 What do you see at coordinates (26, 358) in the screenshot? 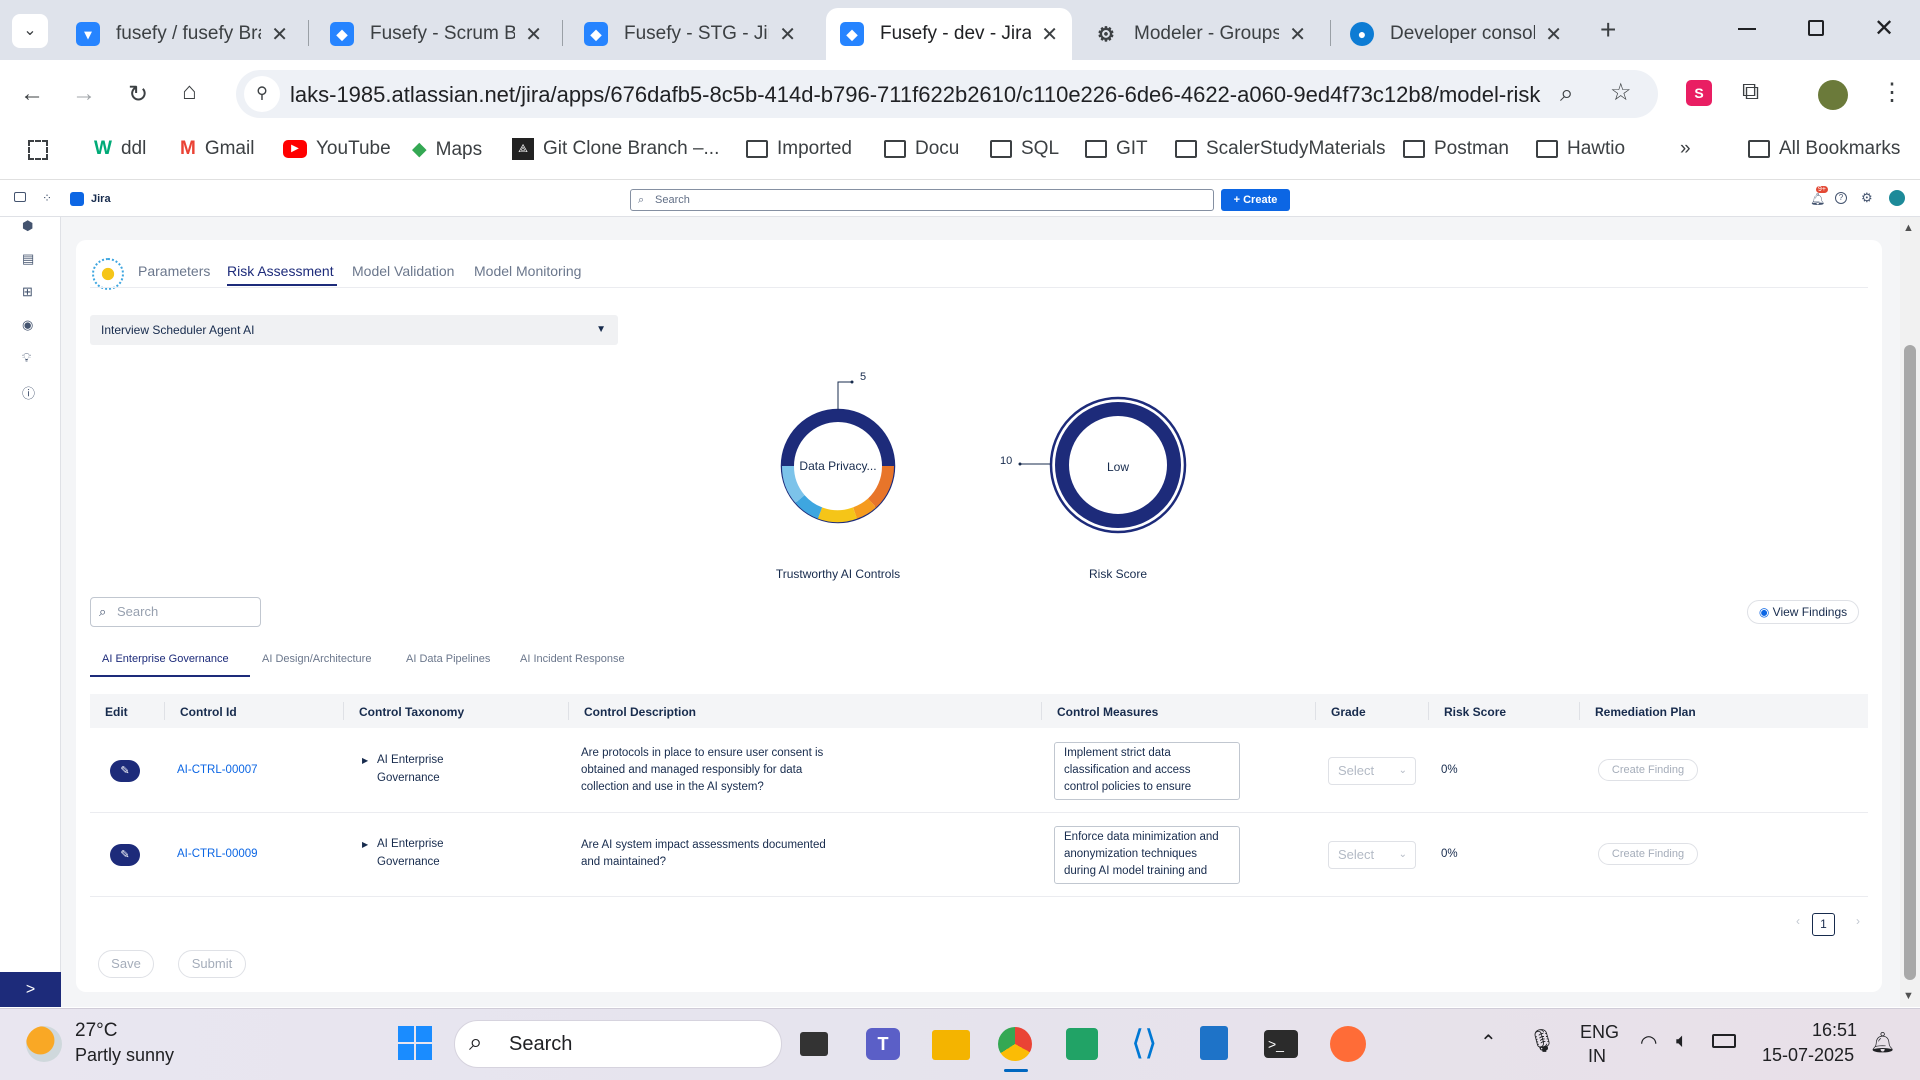
I see `lightbulb-icon: 💡︎` at bounding box center [26, 358].